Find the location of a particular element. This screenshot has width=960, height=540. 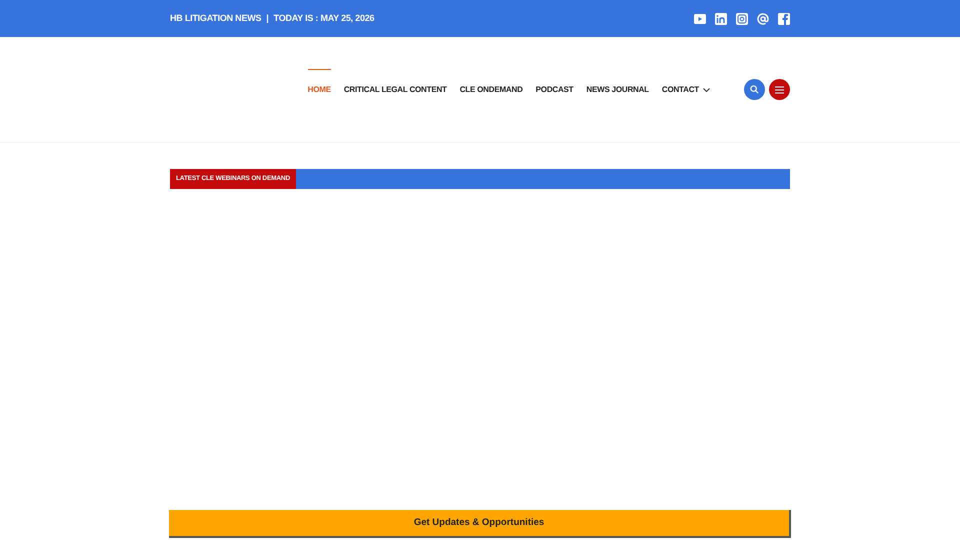

search-icon is located at coordinates (754, 89).